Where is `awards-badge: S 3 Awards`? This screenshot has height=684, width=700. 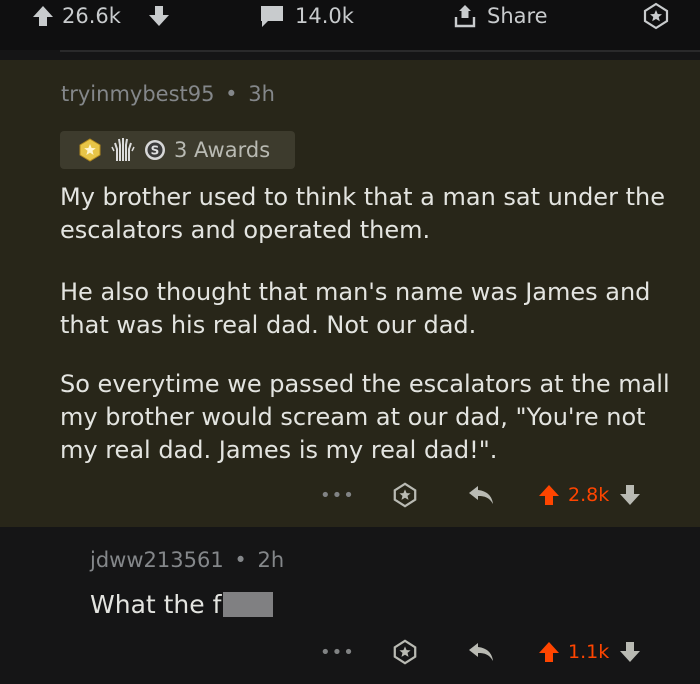
awards-badge: S 3 Awards is located at coordinates (177, 150).